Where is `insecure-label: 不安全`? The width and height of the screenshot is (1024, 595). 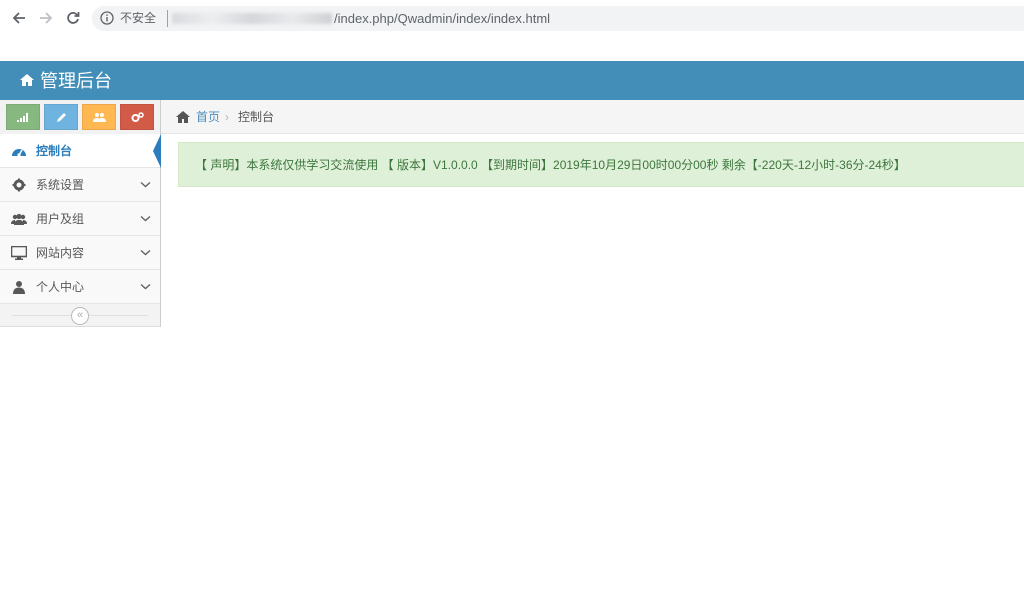 insecure-label: 不安全 is located at coordinates (138, 18).